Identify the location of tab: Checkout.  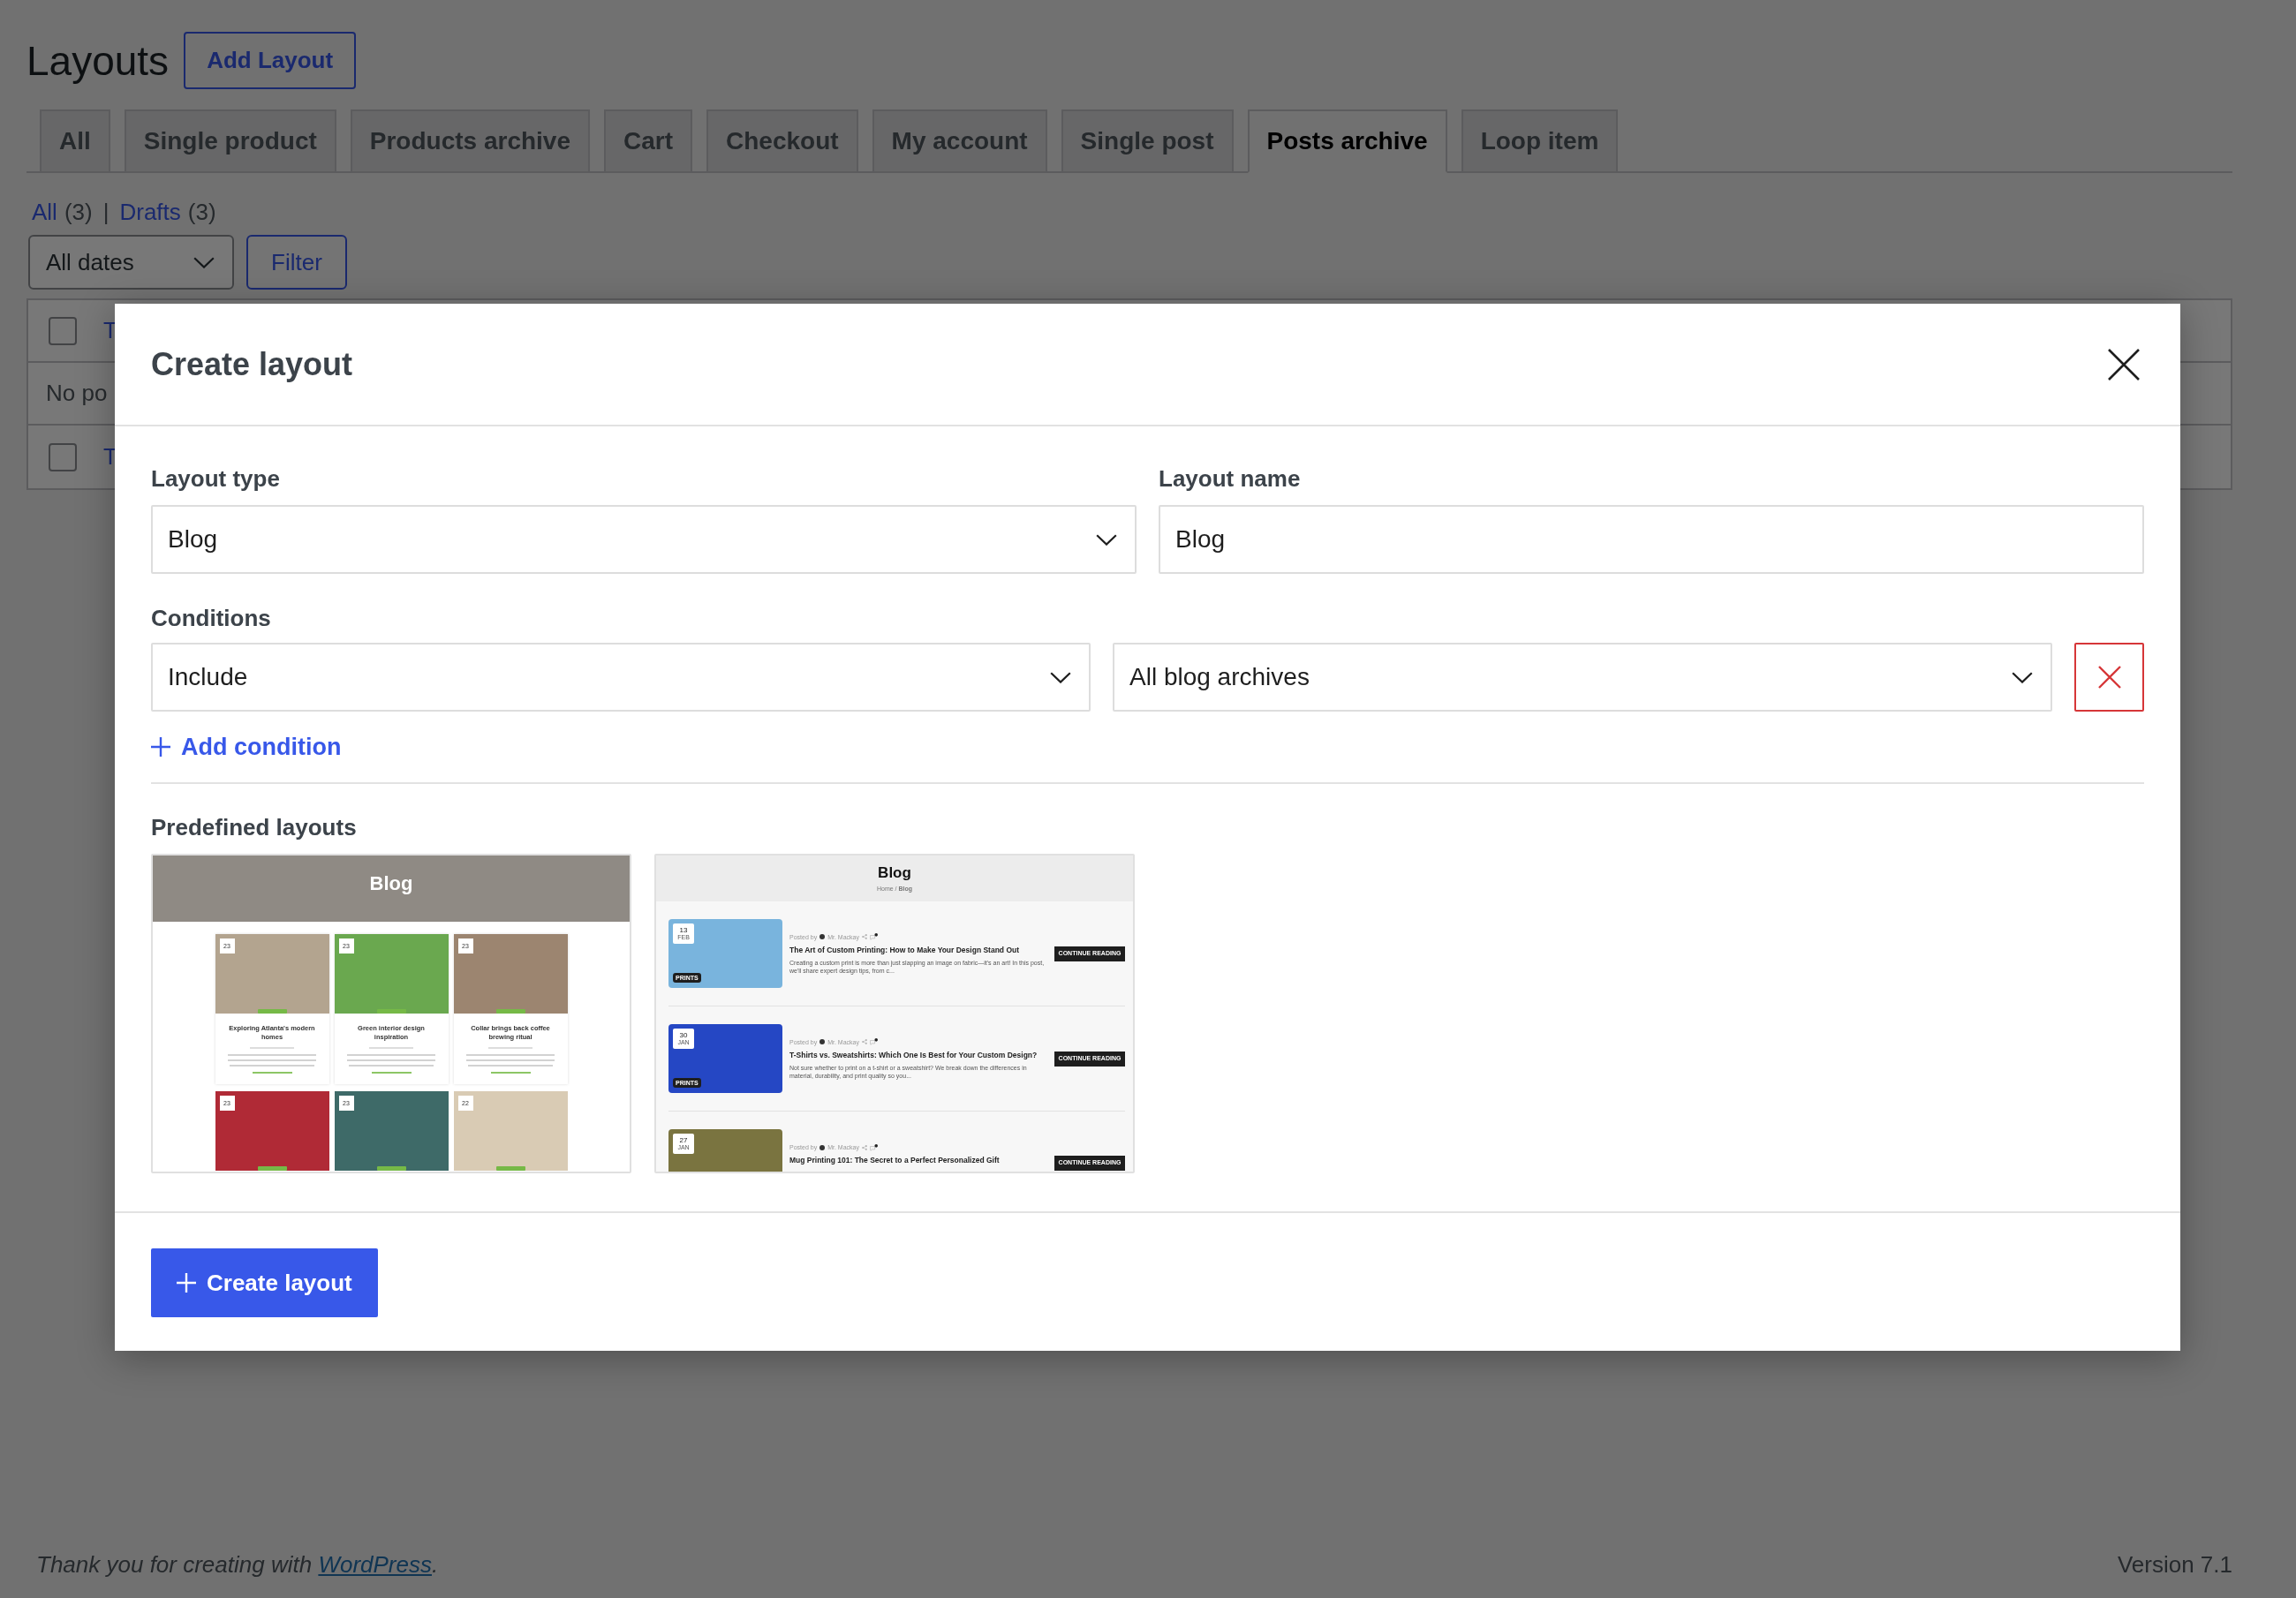
(782, 140).